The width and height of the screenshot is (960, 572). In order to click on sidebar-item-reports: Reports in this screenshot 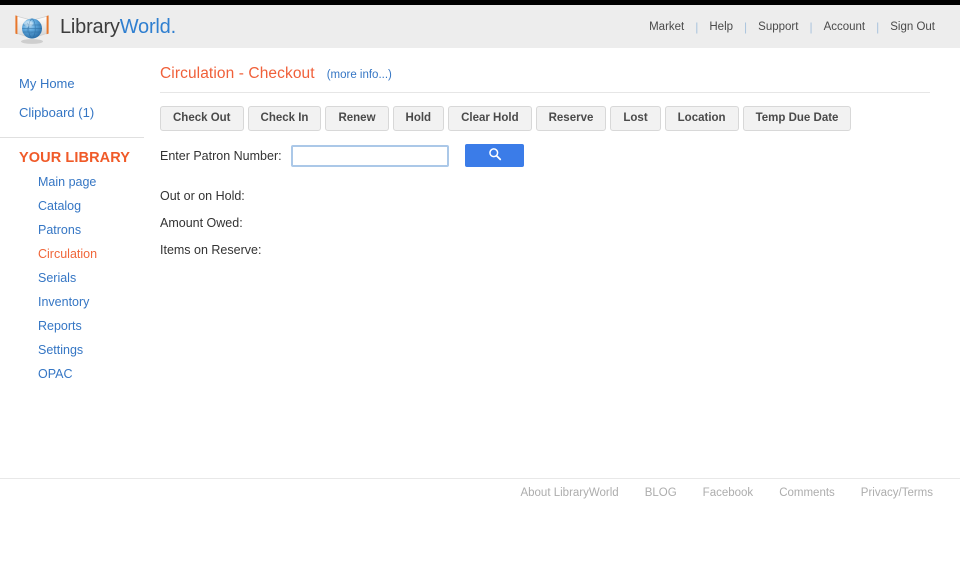, I will do `click(76, 326)`.